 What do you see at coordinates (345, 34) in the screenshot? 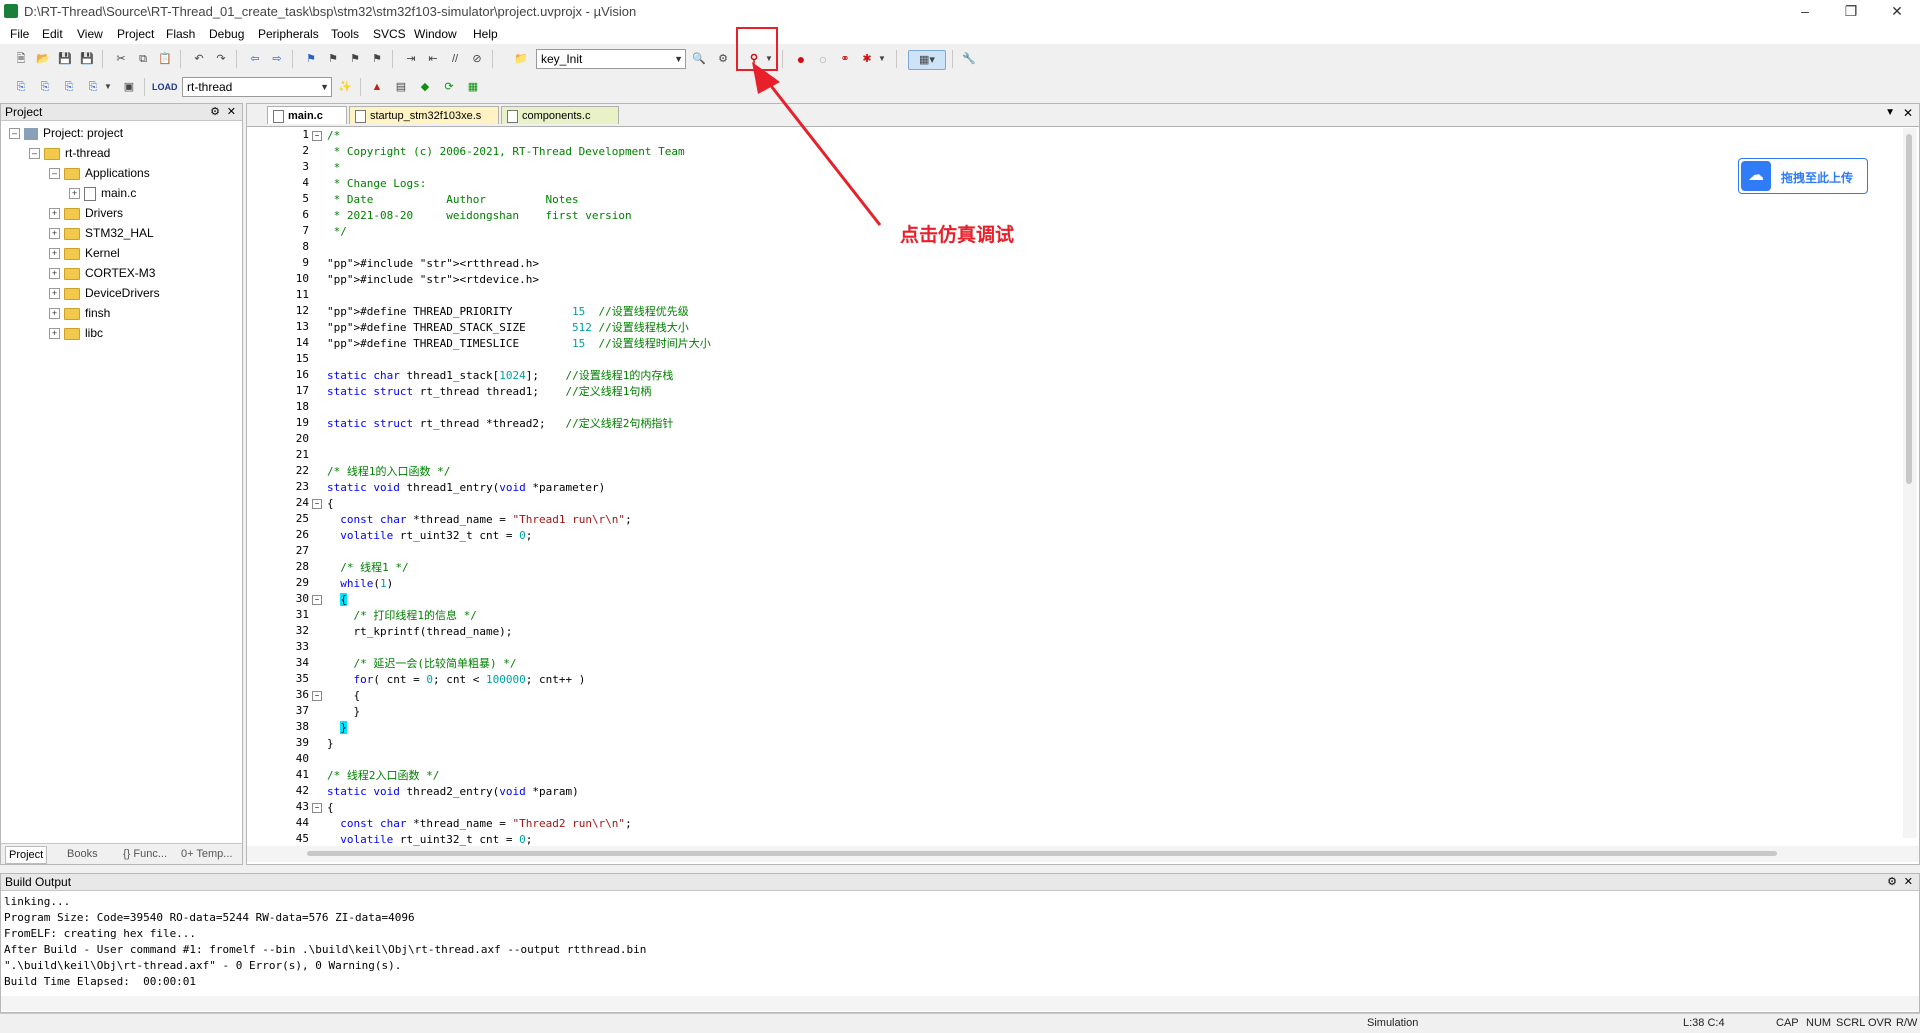
I see `menu-tools: Tools` at bounding box center [345, 34].